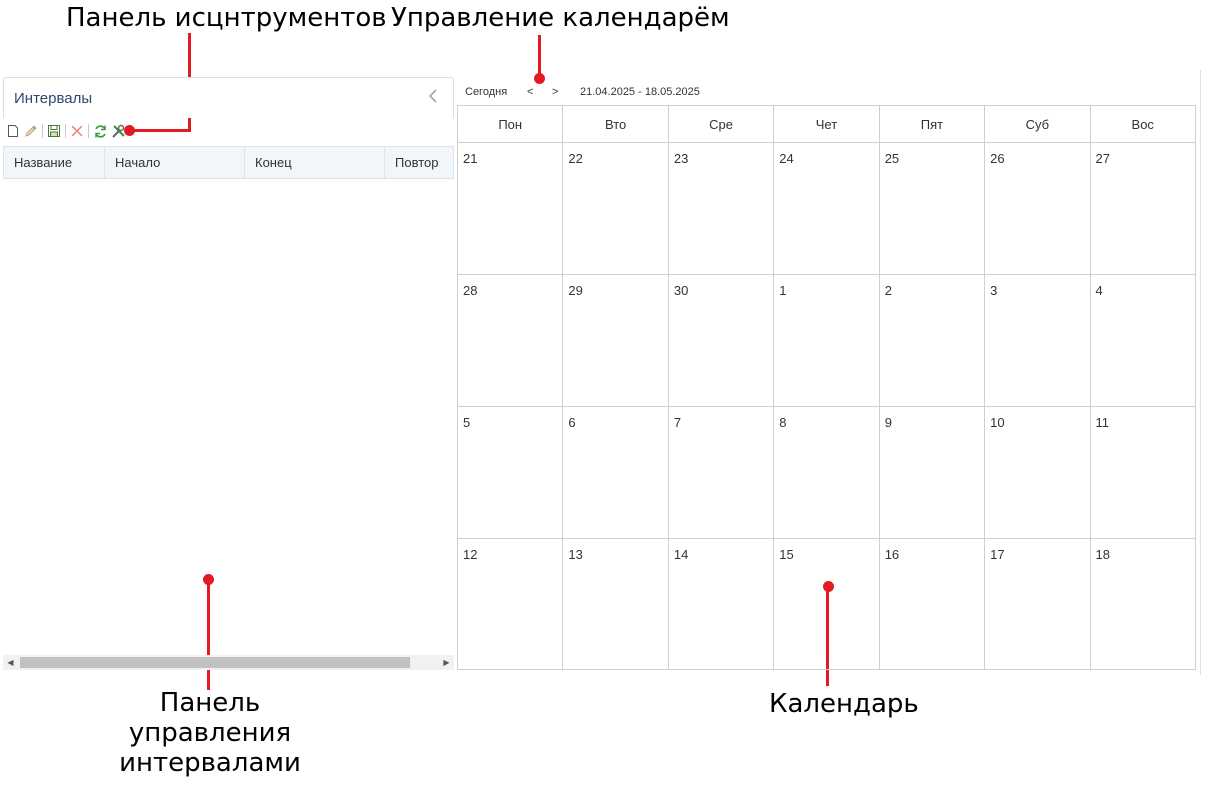  I want to click on day-number: 26, so click(997, 158).